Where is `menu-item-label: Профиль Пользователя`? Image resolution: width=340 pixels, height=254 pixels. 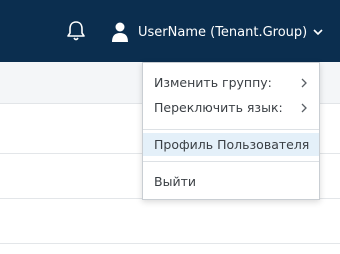 menu-item-label: Профиль Пользователя is located at coordinates (232, 144).